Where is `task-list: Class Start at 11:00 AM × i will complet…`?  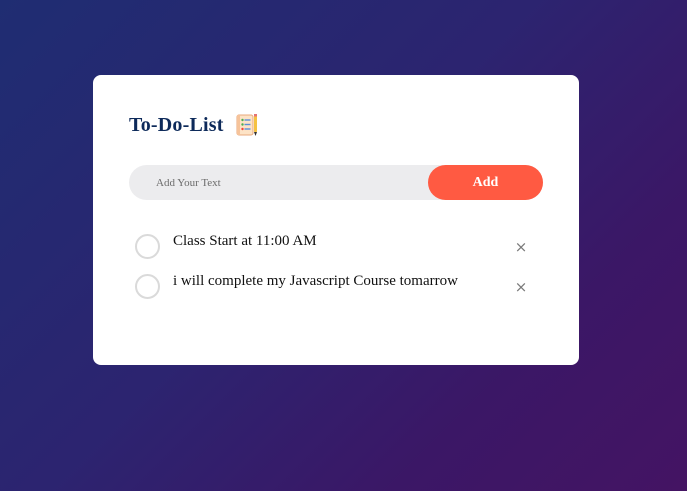
task-list: Class Start at 11:00 AM × i will complet… is located at coordinates (335, 271).